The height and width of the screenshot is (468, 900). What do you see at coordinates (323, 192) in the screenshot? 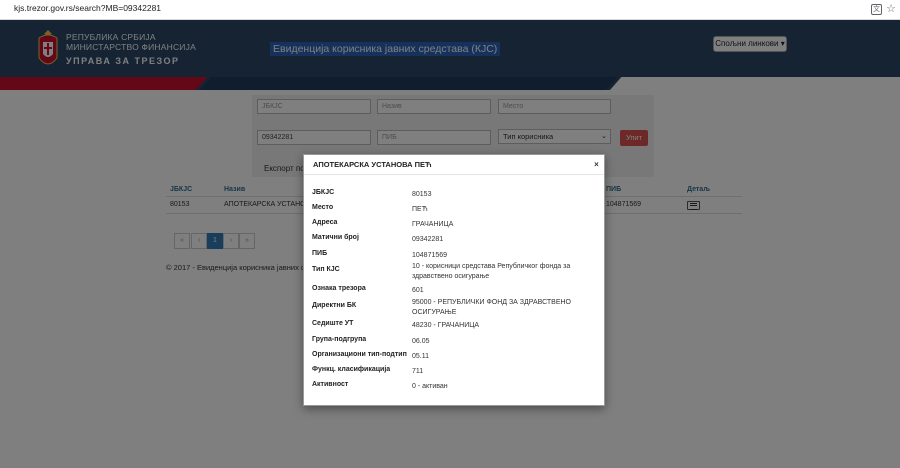
I see `field-label-jbkjc: ЈБКЈС` at bounding box center [323, 192].